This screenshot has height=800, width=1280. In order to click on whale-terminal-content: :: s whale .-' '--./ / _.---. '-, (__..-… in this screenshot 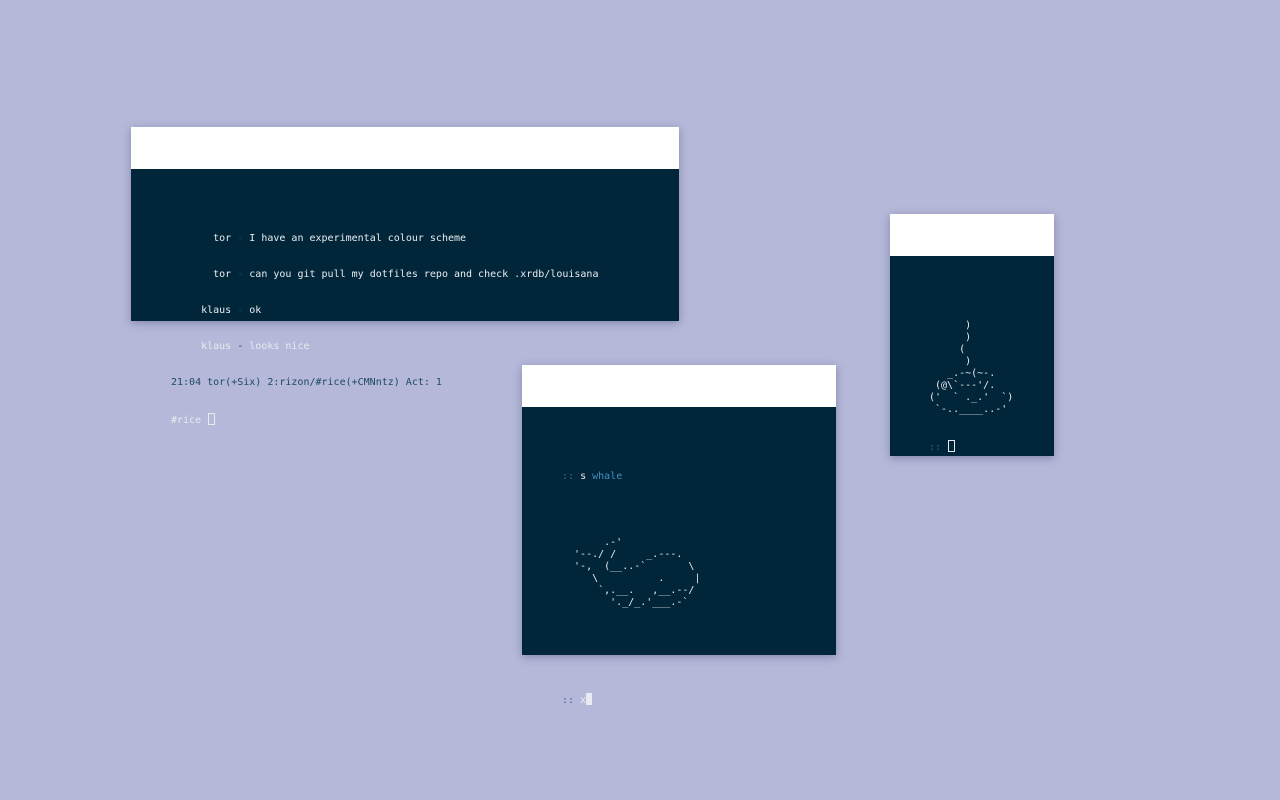, I will do `click(631, 589)`.